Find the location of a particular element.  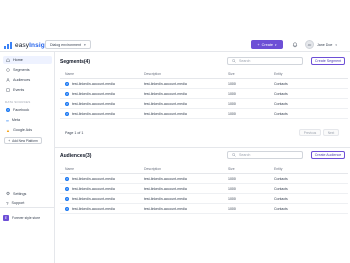

audiences-search-input is located at coordinates (269, 155).